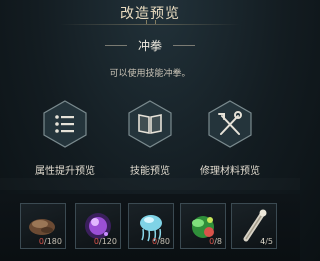 The height and width of the screenshot is (261, 320). What do you see at coordinates (161, 241) in the screenshot?
I see `material-count: 0/80` at bounding box center [161, 241].